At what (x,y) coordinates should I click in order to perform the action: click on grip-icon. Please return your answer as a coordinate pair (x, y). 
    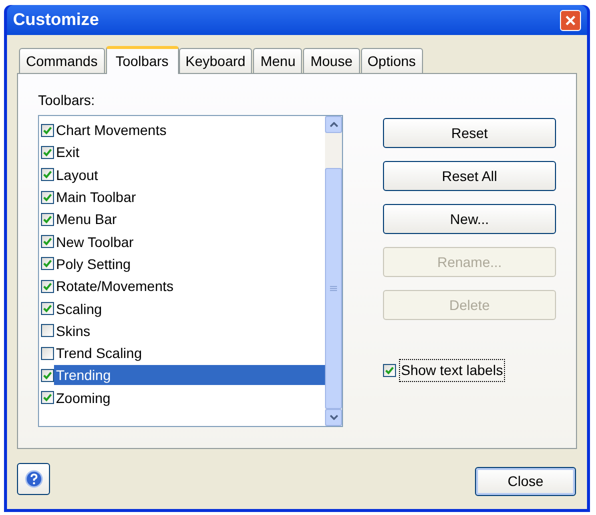
    Looking at the image, I should click on (333, 289).